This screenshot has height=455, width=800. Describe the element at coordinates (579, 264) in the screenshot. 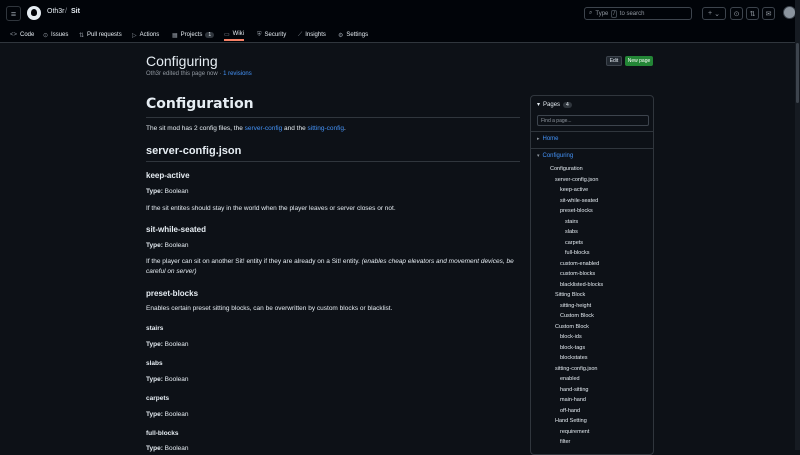

I see `toc-custom-enabled: custom-enabled` at that location.